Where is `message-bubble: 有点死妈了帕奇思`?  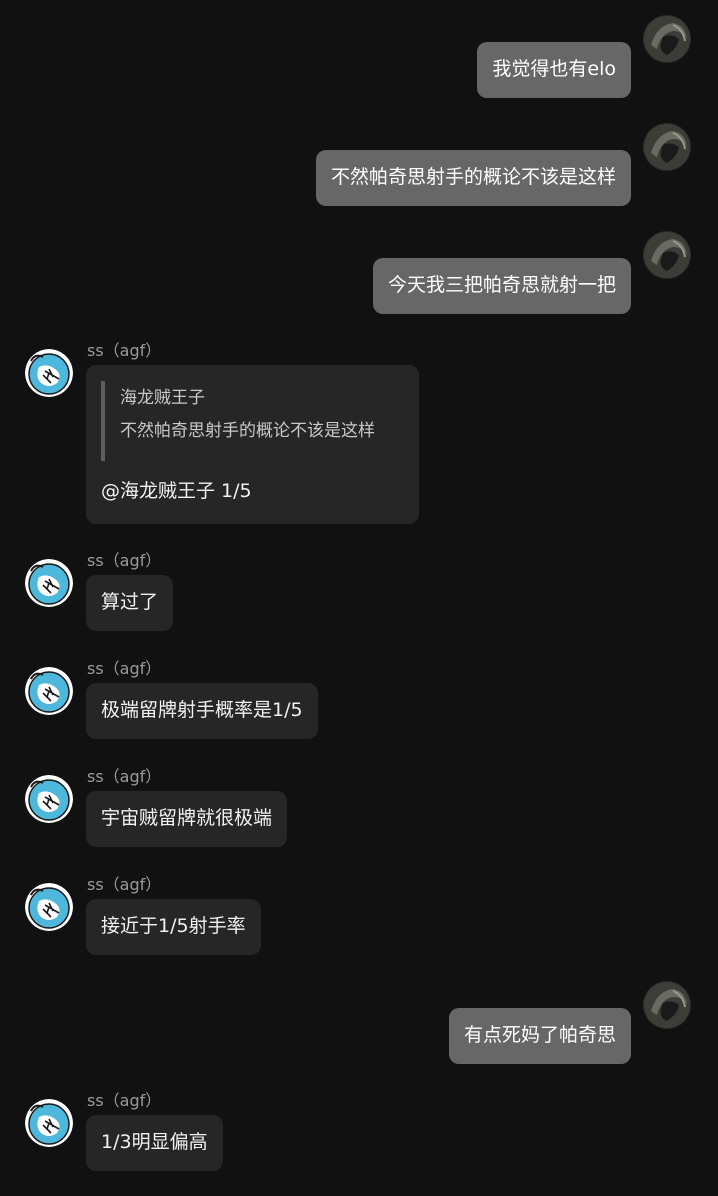
message-bubble: 有点死妈了帕奇思 is located at coordinates (539, 1036).